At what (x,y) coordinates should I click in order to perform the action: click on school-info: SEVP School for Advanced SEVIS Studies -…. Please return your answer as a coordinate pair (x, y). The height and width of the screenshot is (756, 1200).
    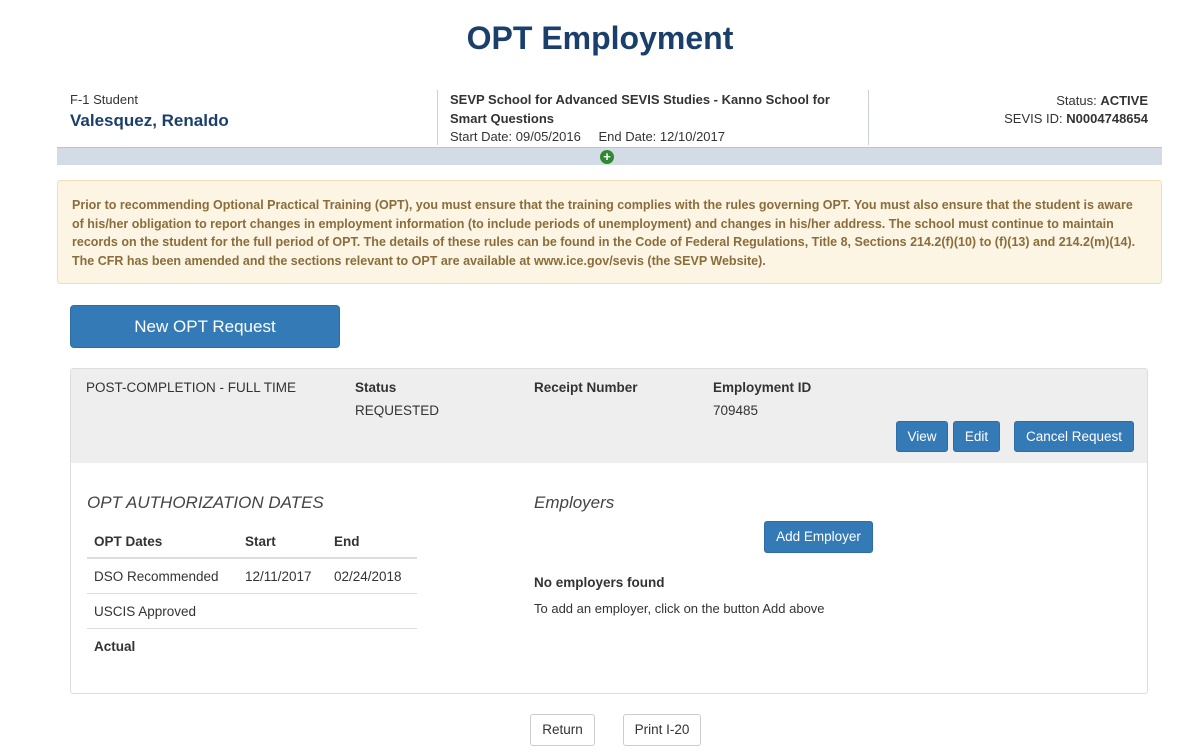
    Looking at the image, I should click on (653, 117).